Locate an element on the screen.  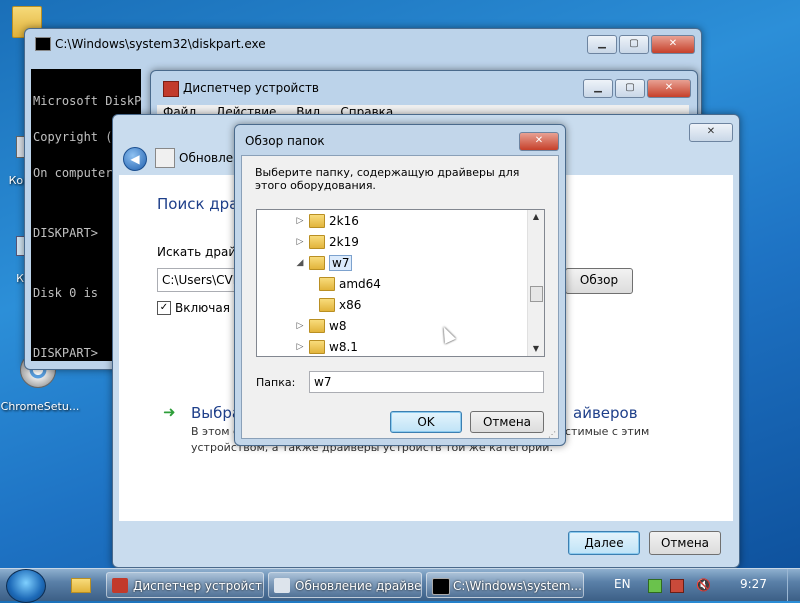
tree-item-label: w8 is located at coordinates (338, 325).